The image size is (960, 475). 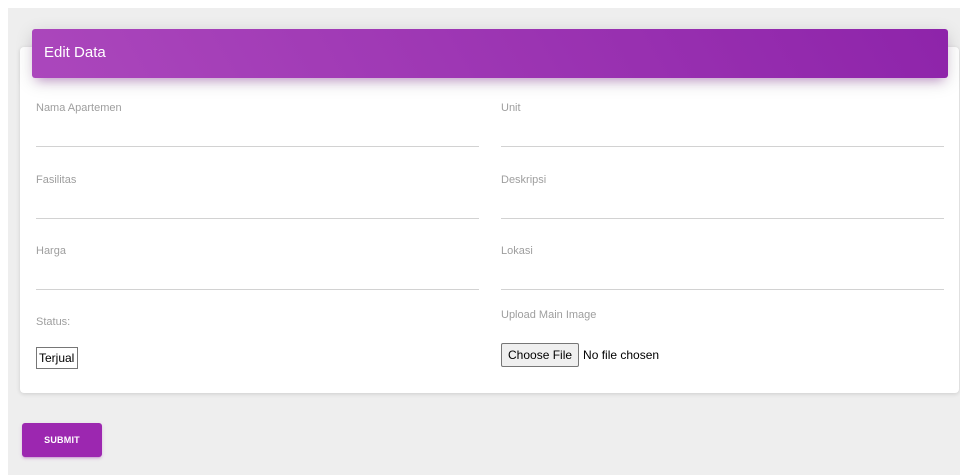 I want to click on fasilitas-input, so click(x=257, y=205).